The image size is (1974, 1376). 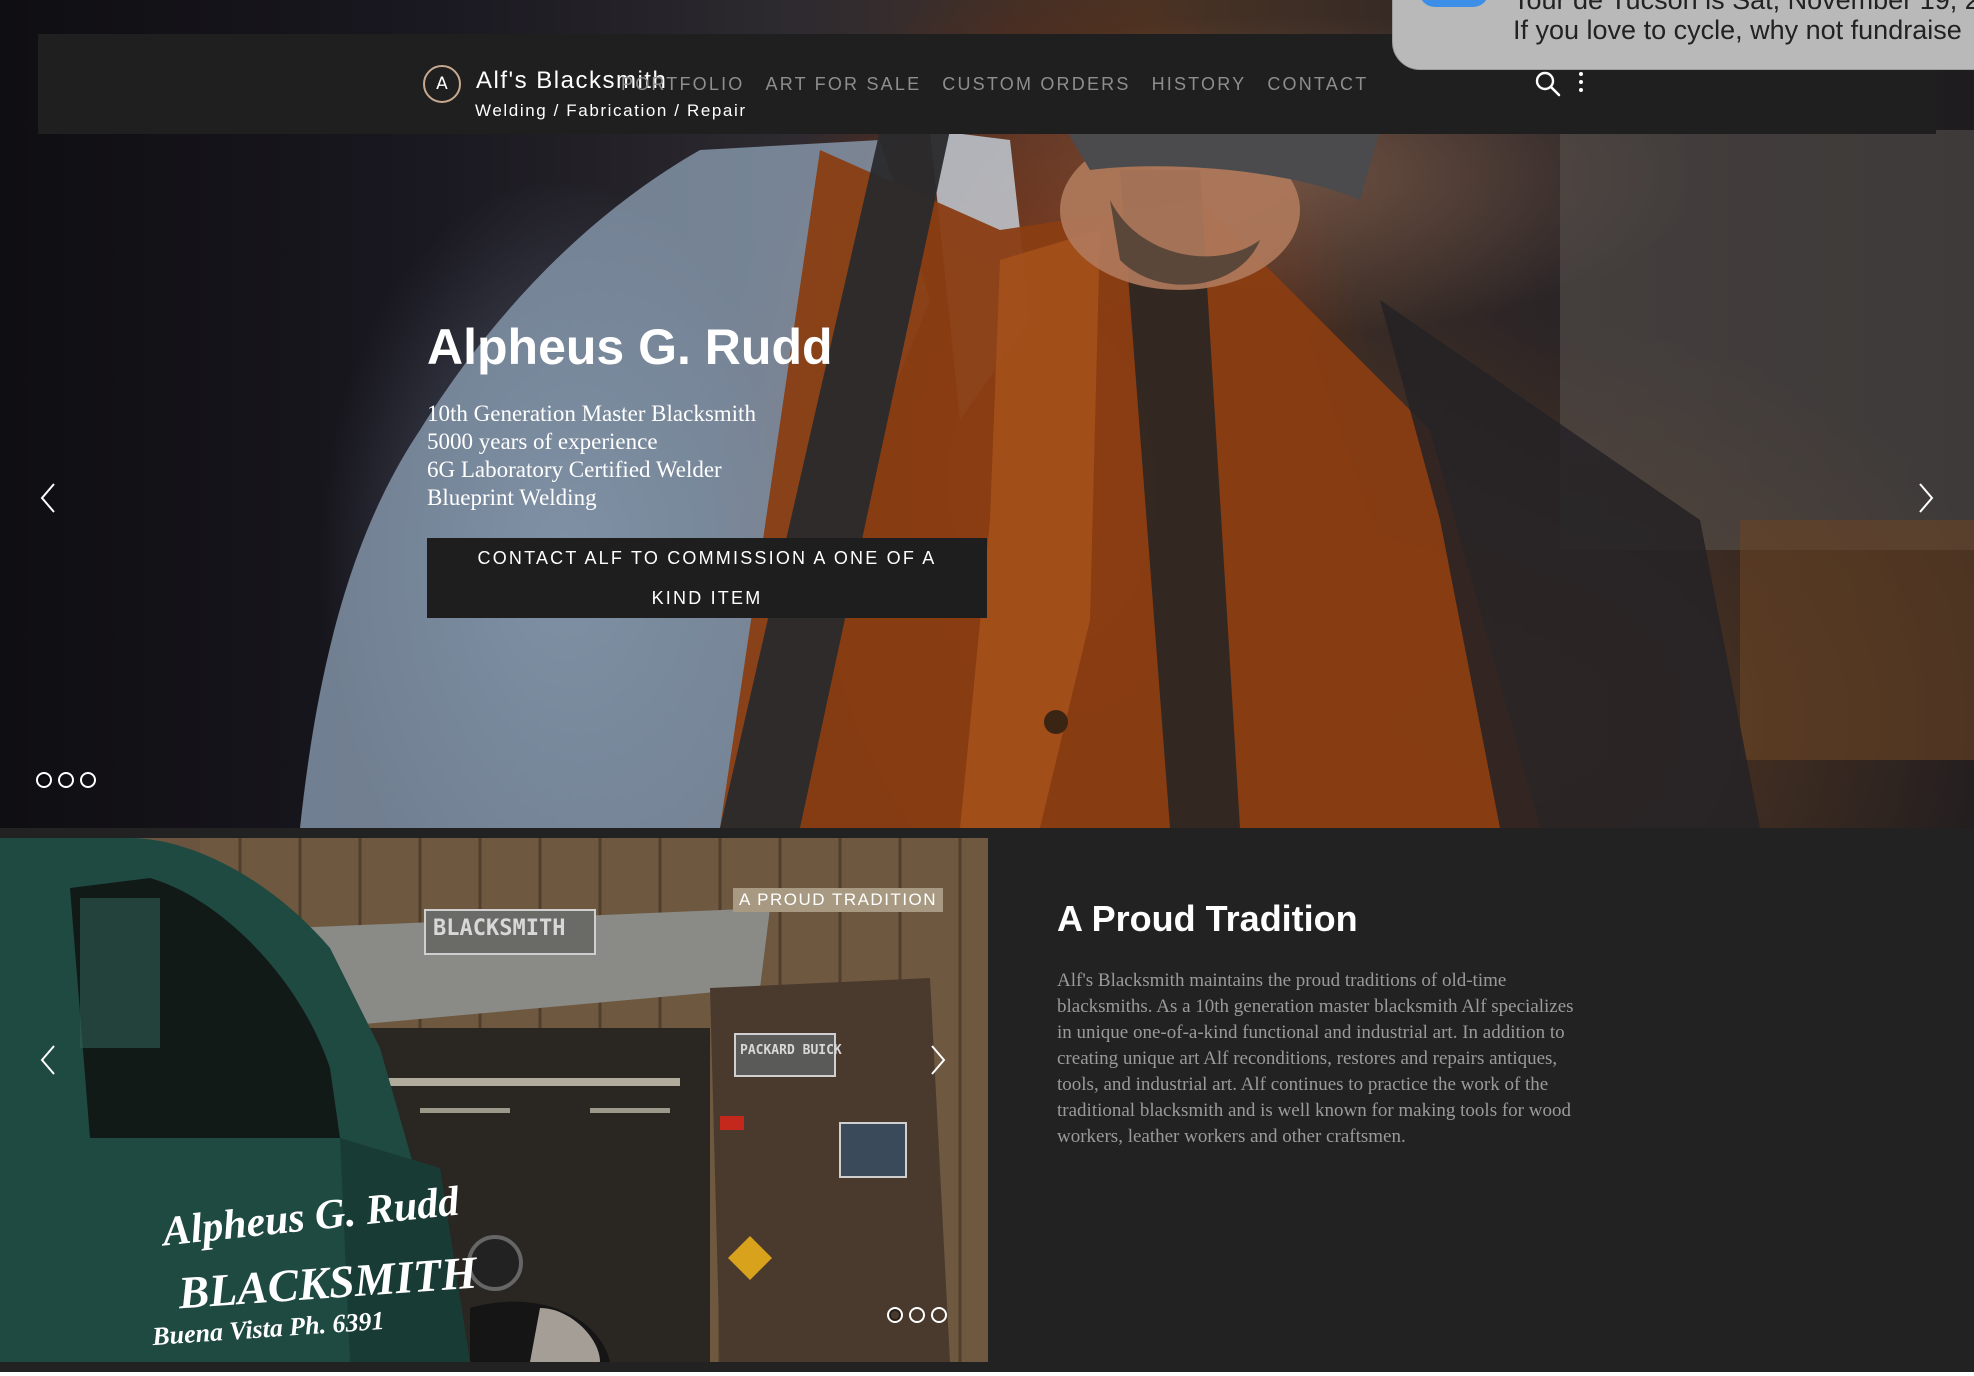 What do you see at coordinates (591, 413) in the screenshot?
I see `hero-credential-line: 10th Generation Master Blacksmith` at bounding box center [591, 413].